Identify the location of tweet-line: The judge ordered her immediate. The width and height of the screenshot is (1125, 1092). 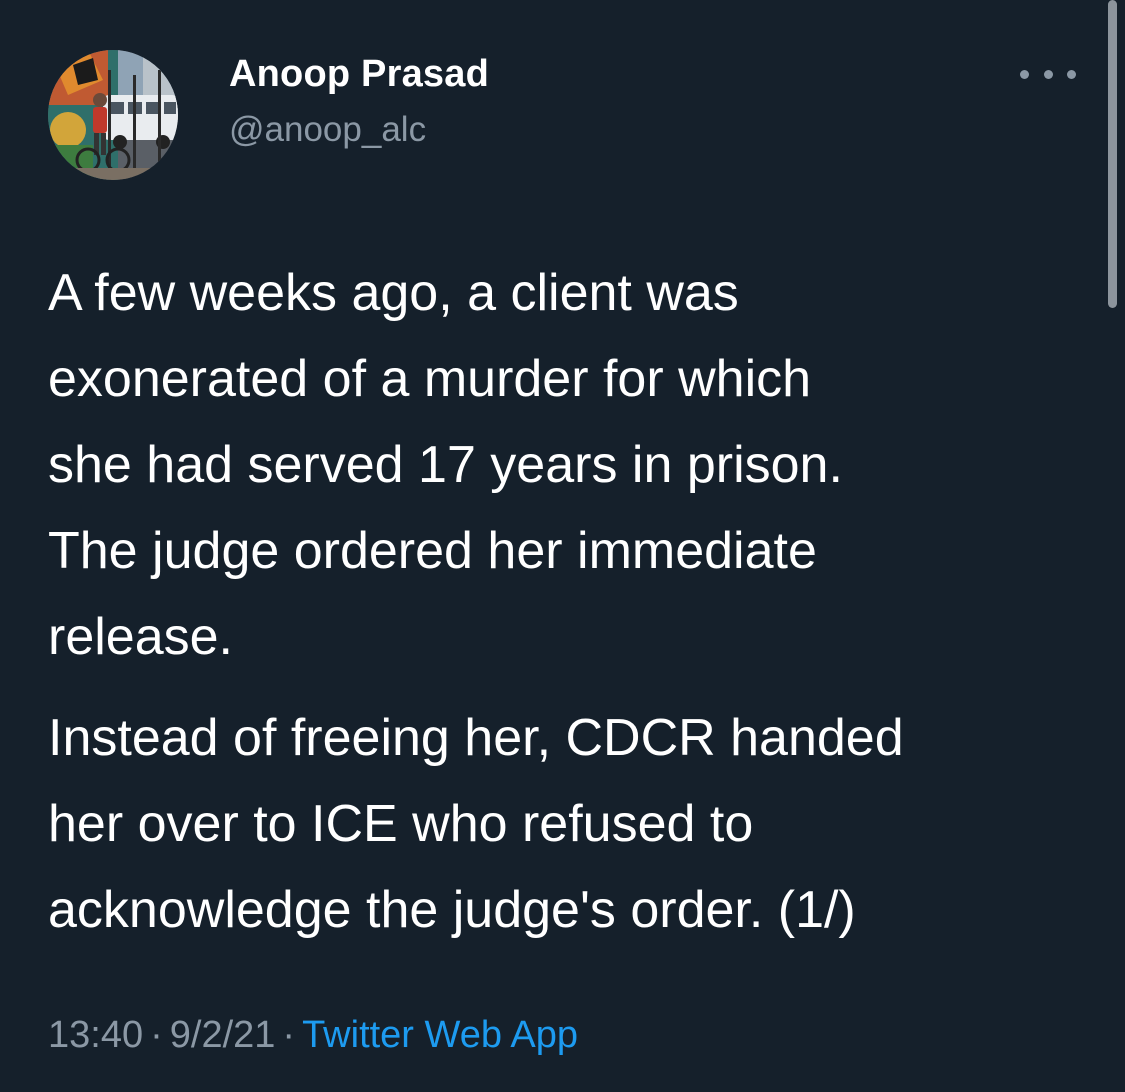
(432, 551).